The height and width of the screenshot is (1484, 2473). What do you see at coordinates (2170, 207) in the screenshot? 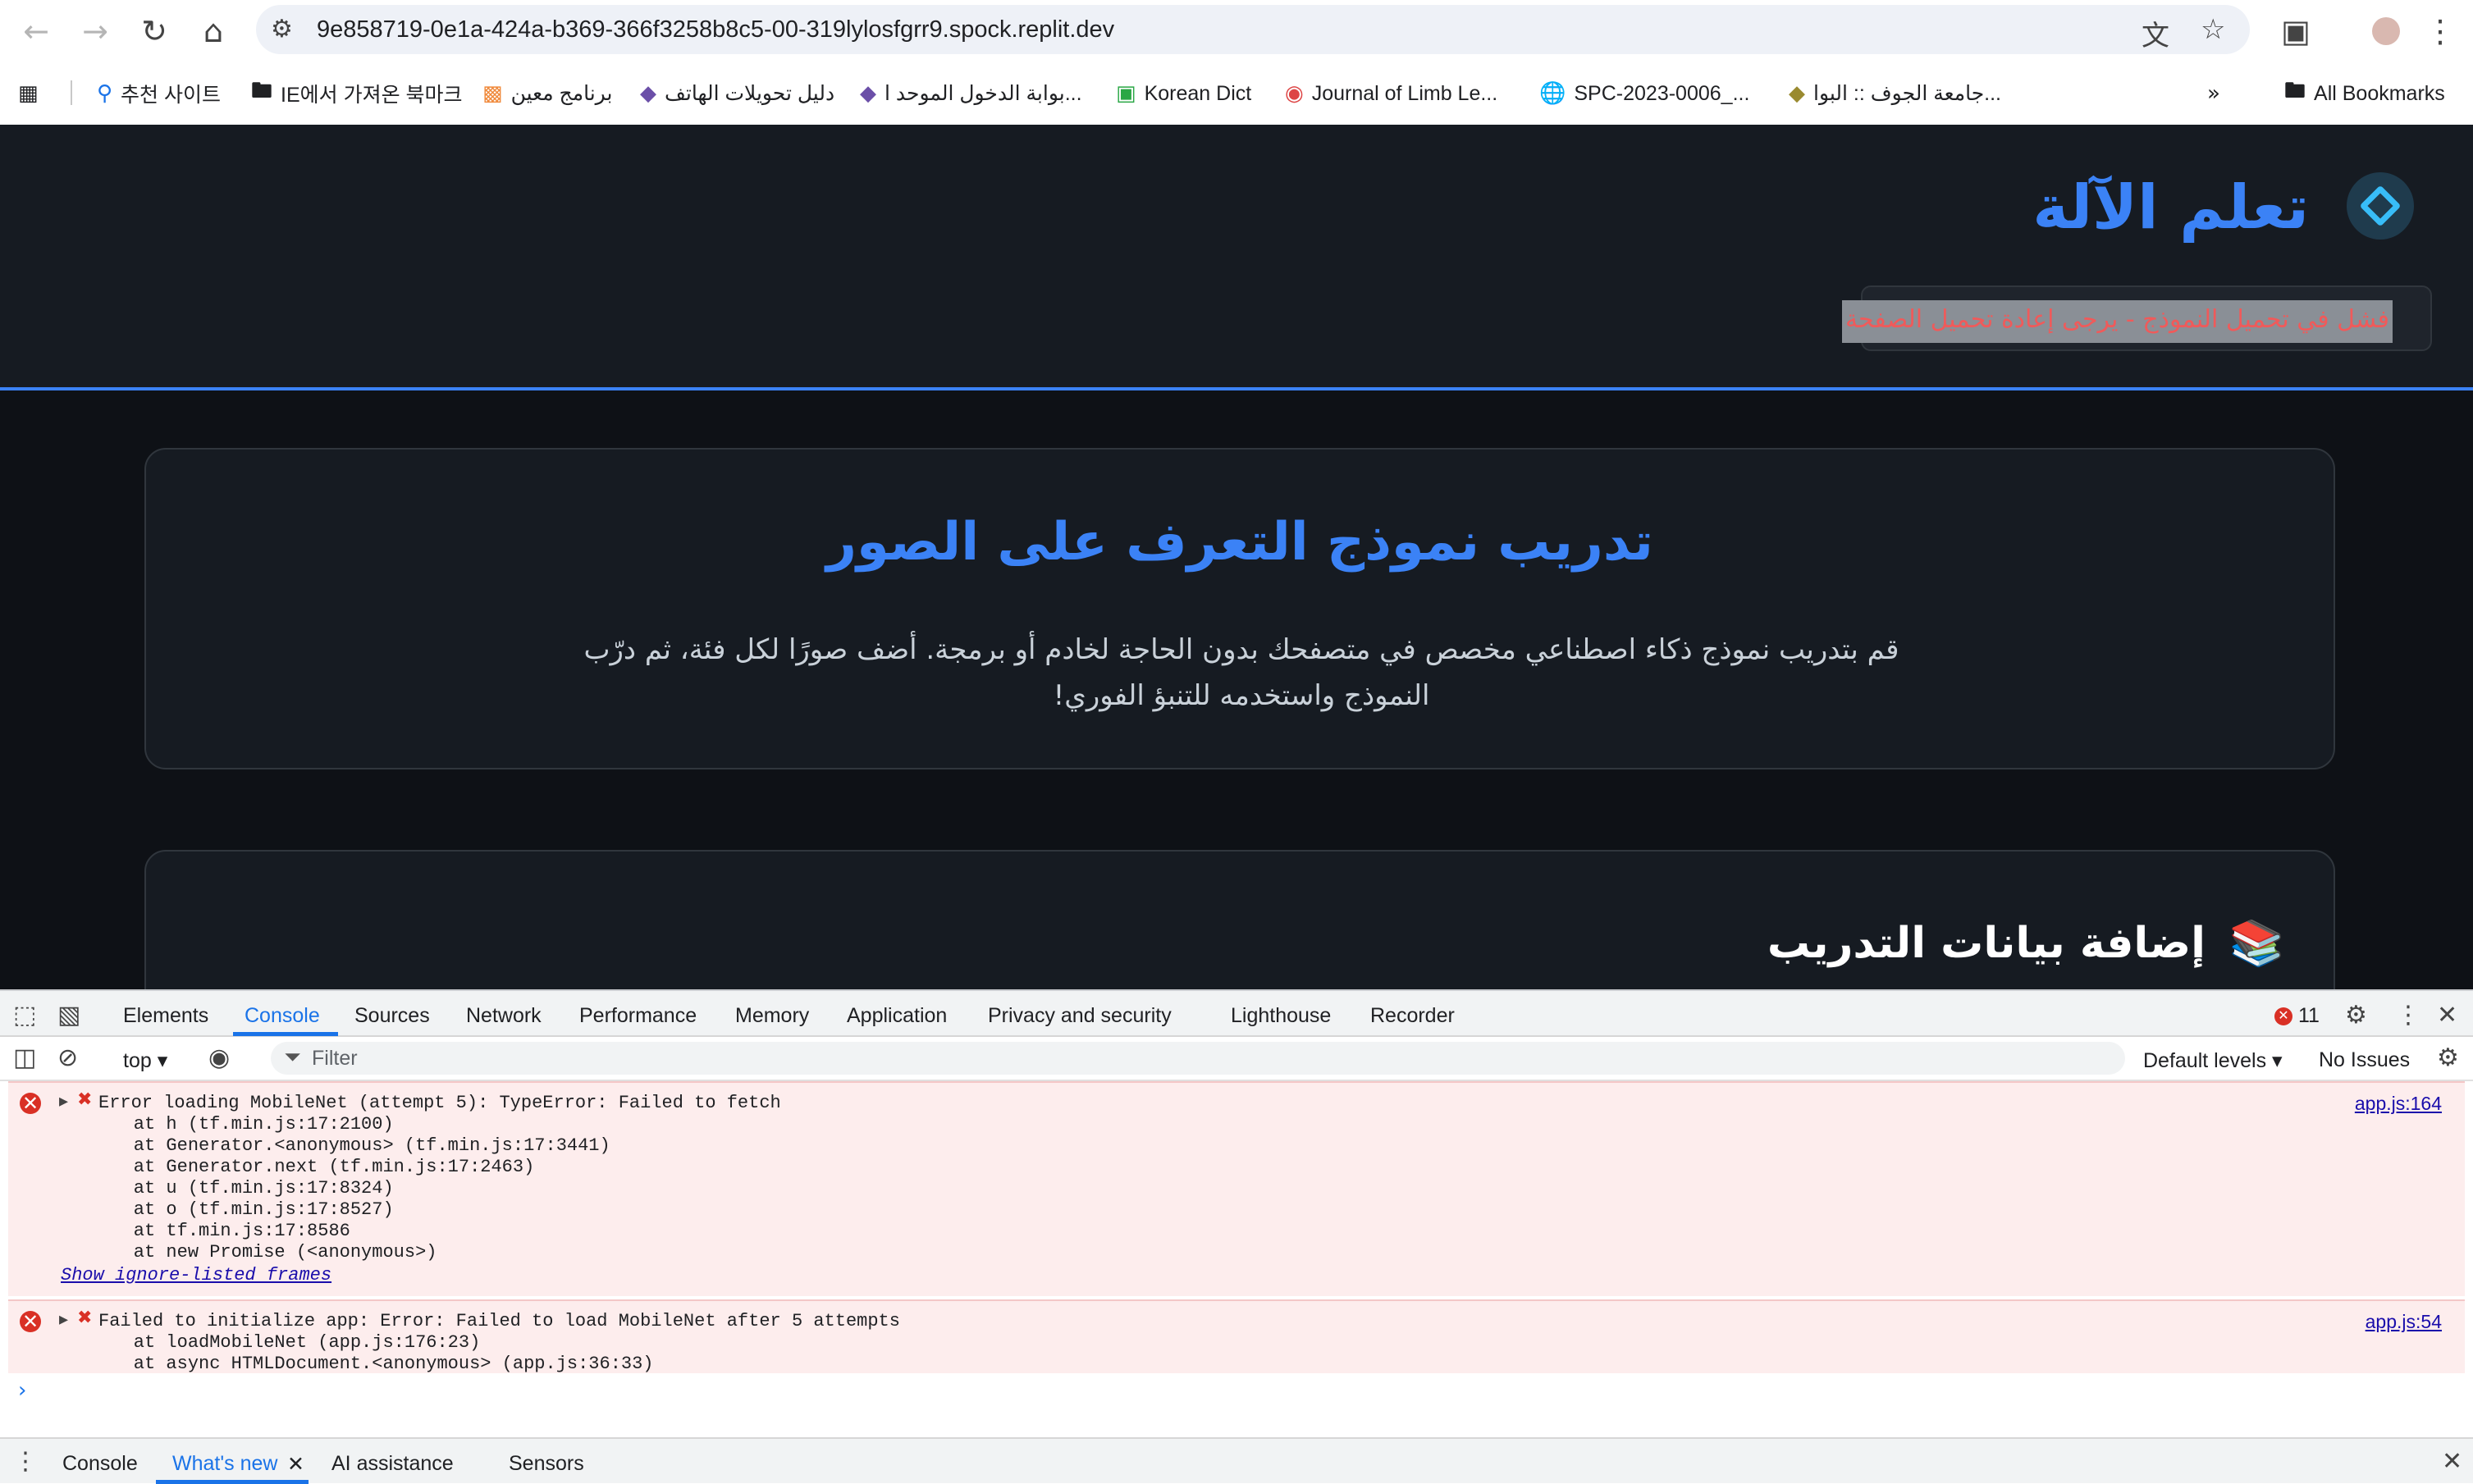
I see `brand-title: تعلم الآلة` at bounding box center [2170, 207].